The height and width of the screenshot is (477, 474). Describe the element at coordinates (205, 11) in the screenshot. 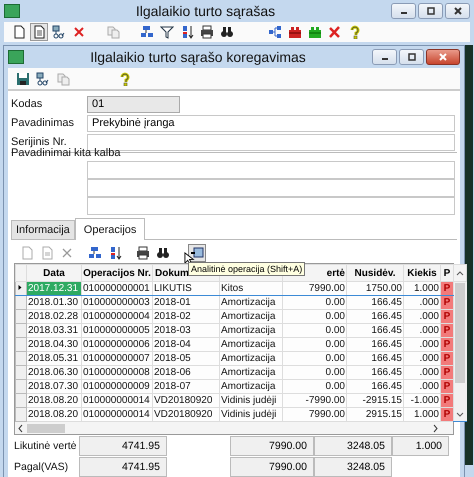

I see `window-title: Ilgalaikio turto sąrašas` at that location.